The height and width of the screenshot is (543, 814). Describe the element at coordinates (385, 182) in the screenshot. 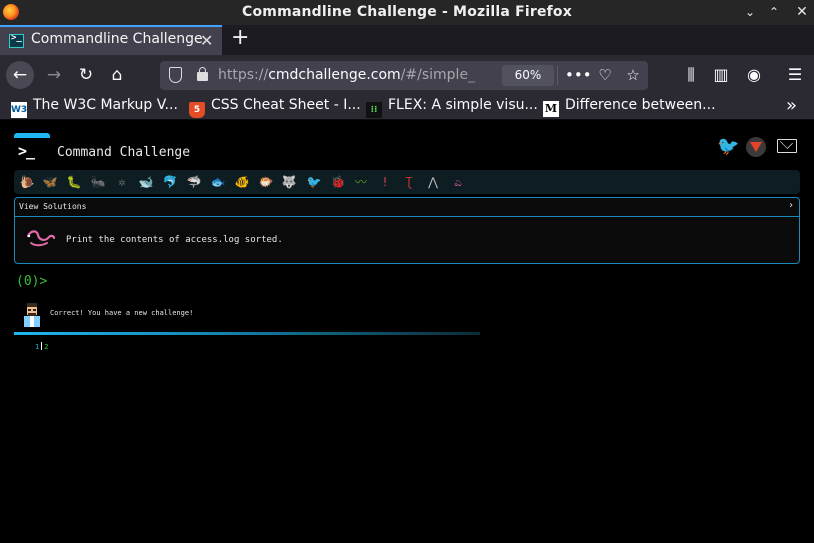

I see `candle-icon: ǃ` at that location.